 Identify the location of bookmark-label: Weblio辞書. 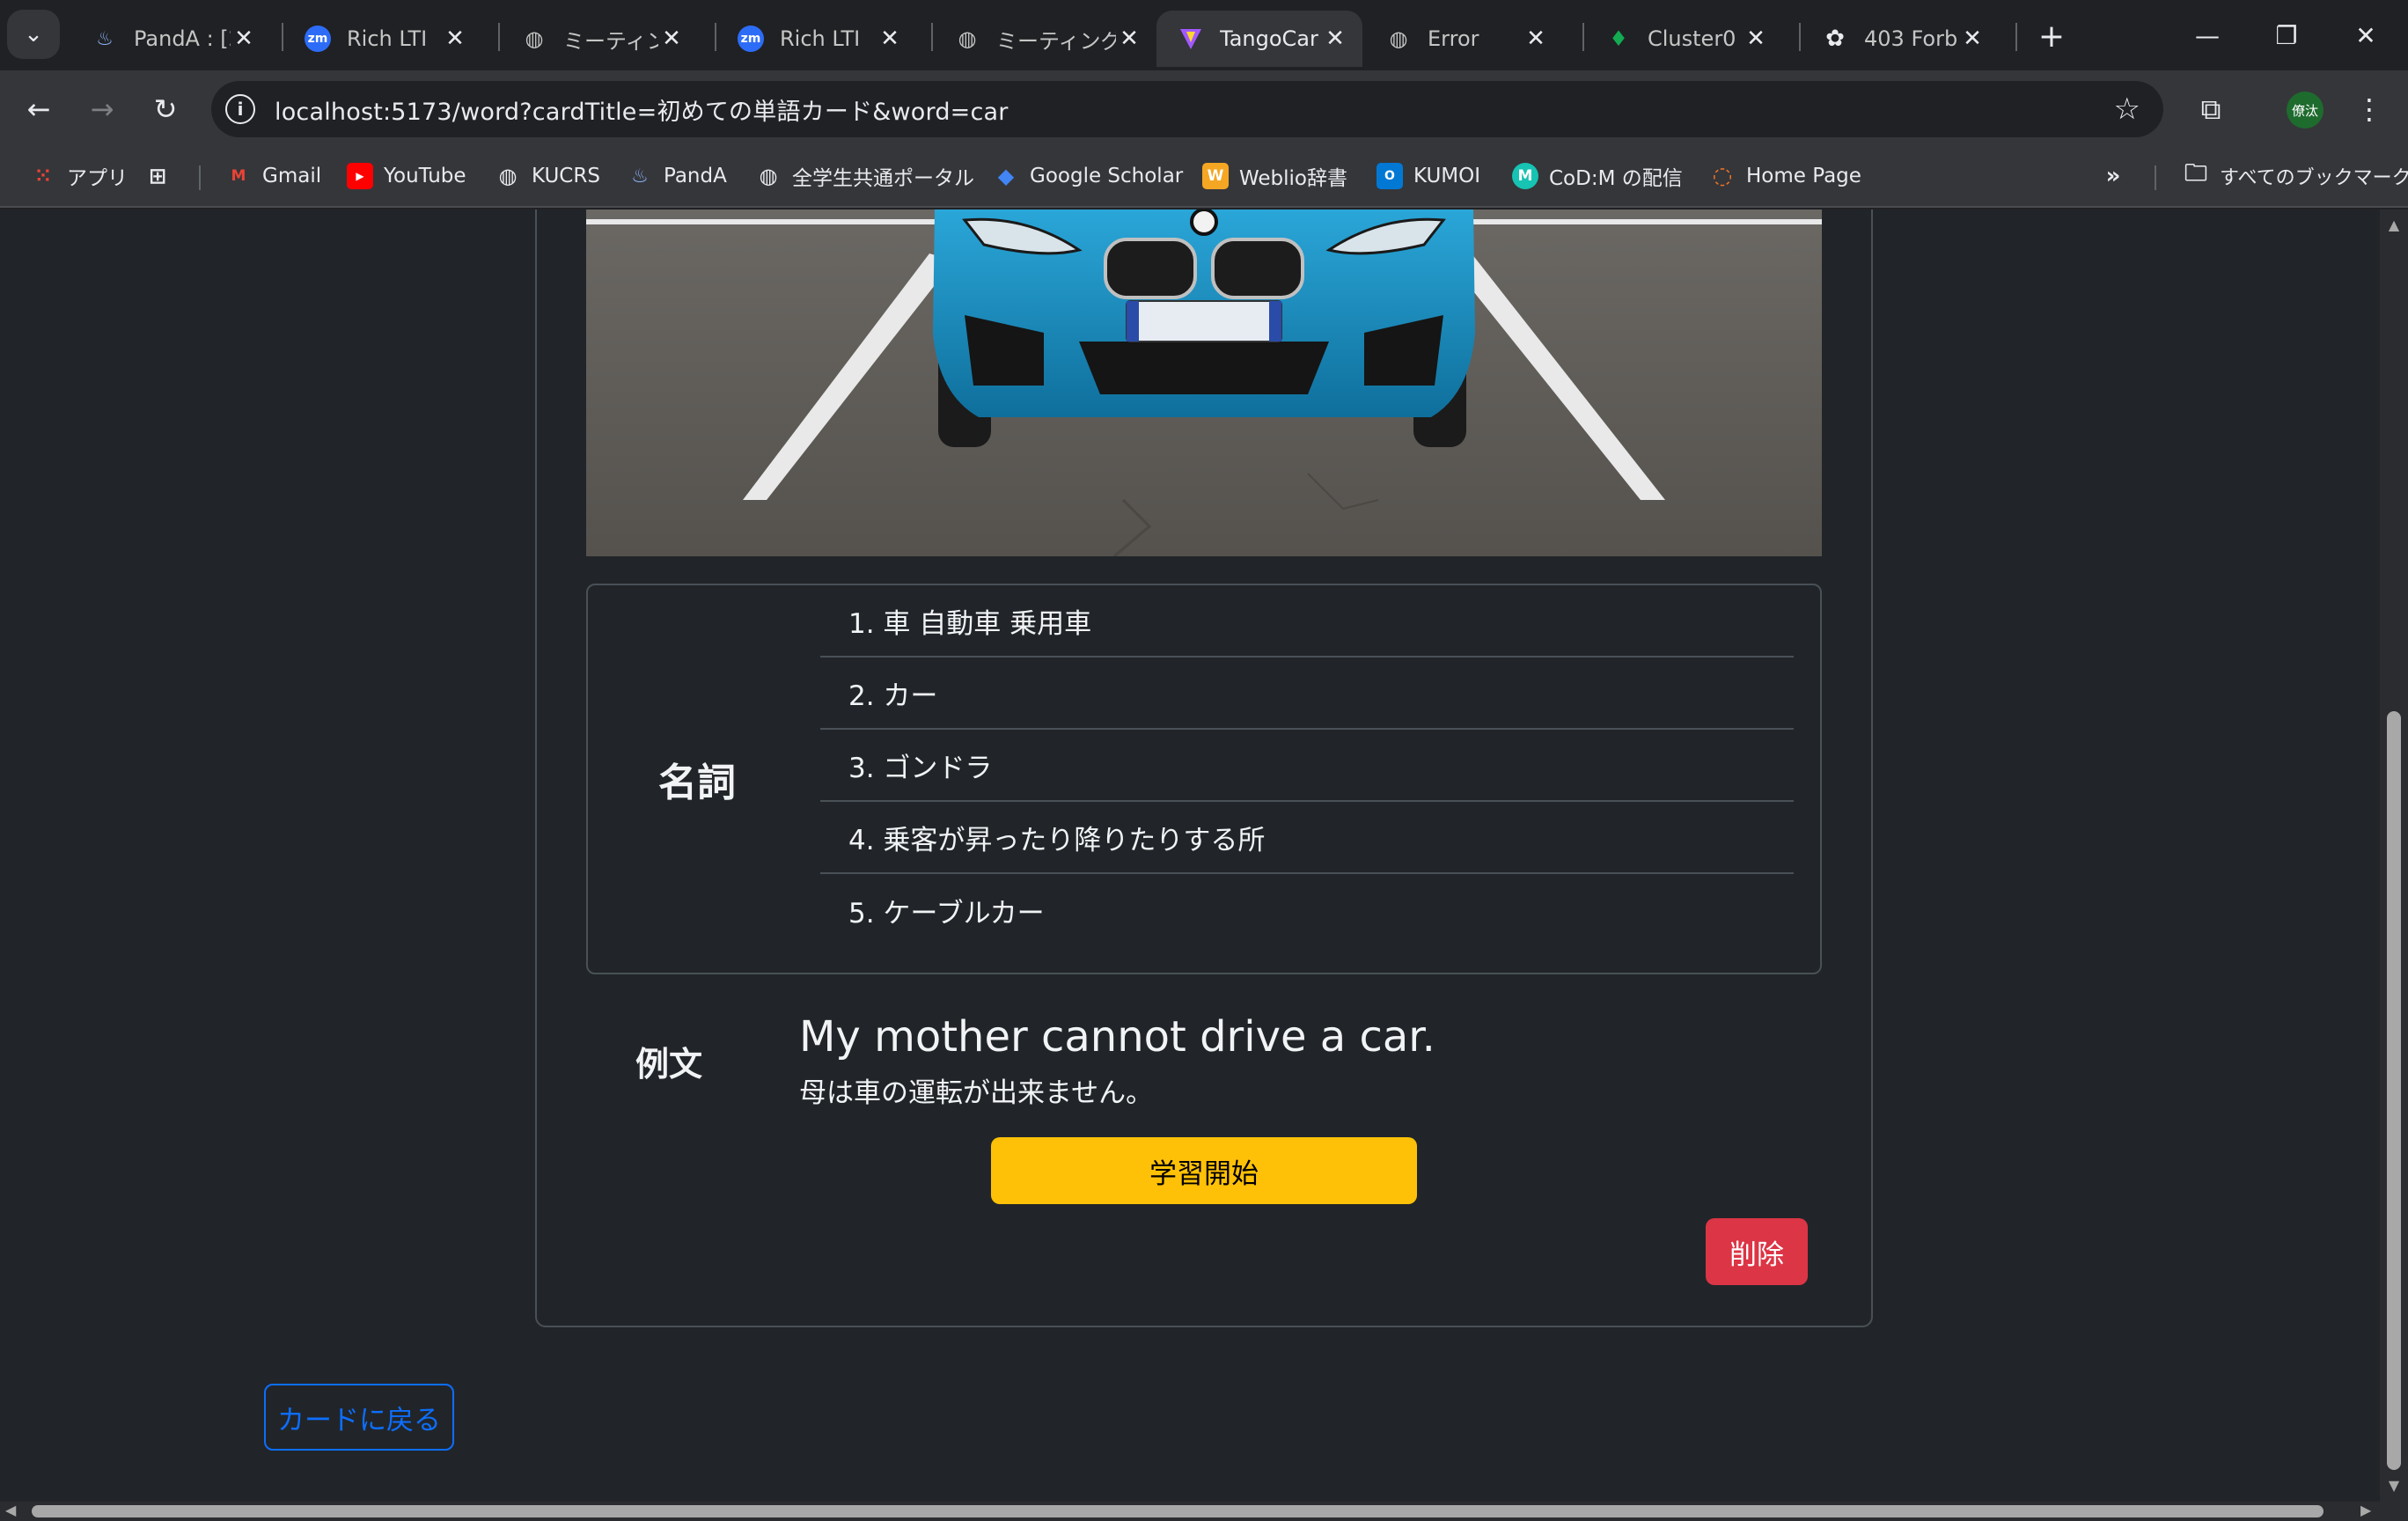
(1293, 178).